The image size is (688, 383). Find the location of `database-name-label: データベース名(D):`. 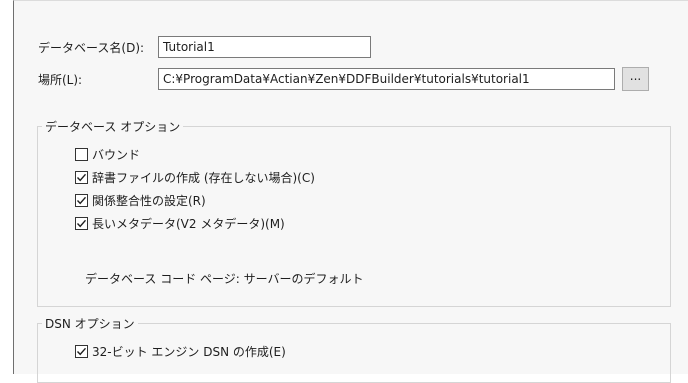

database-name-label: データベース名(D): is located at coordinates (91, 47).